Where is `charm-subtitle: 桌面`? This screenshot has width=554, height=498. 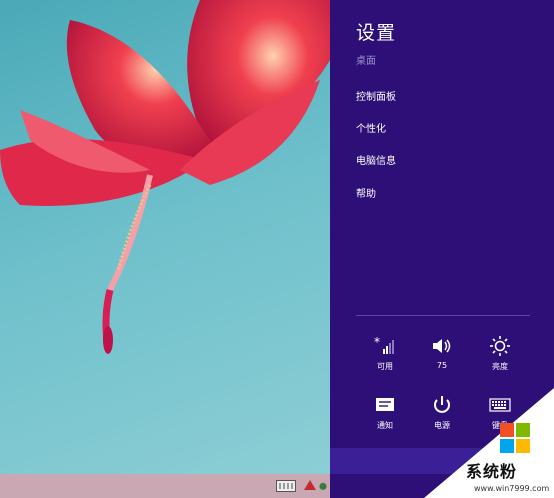
charm-subtitle: 桌面 is located at coordinates (366, 61).